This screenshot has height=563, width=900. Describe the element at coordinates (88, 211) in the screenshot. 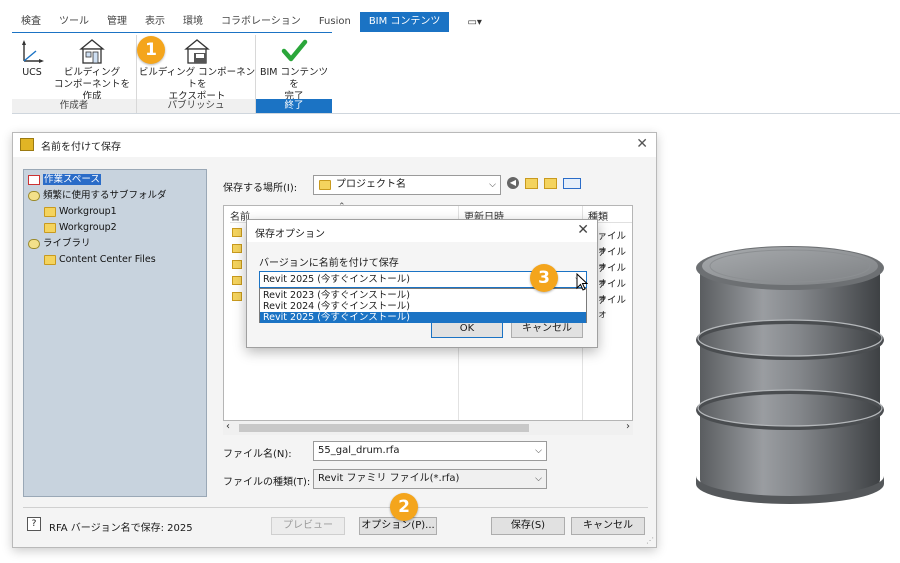

I see `tree-item-label: Workgroup1` at that location.